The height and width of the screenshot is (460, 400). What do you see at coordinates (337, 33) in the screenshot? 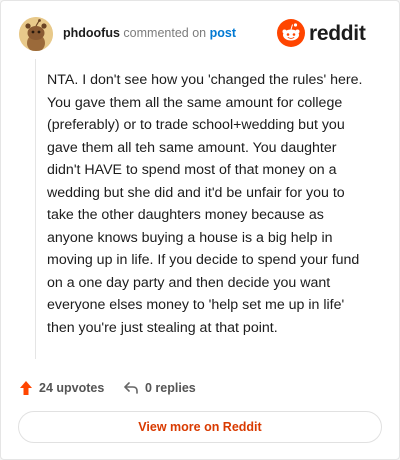
I see `reddit-wordmark: reddit` at bounding box center [337, 33].